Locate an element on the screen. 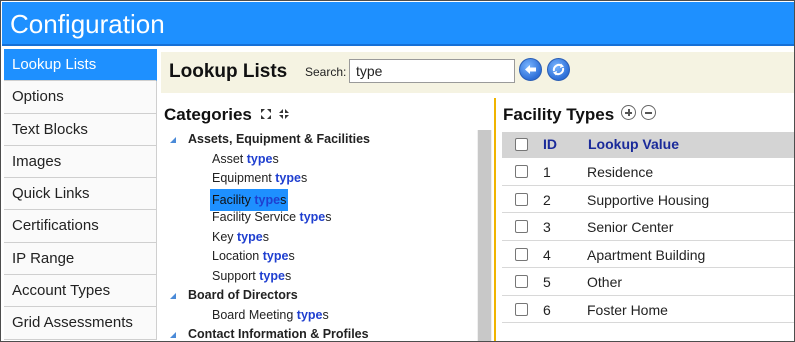 This screenshot has height=342, width=795. remove-icon is located at coordinates (649, 112).